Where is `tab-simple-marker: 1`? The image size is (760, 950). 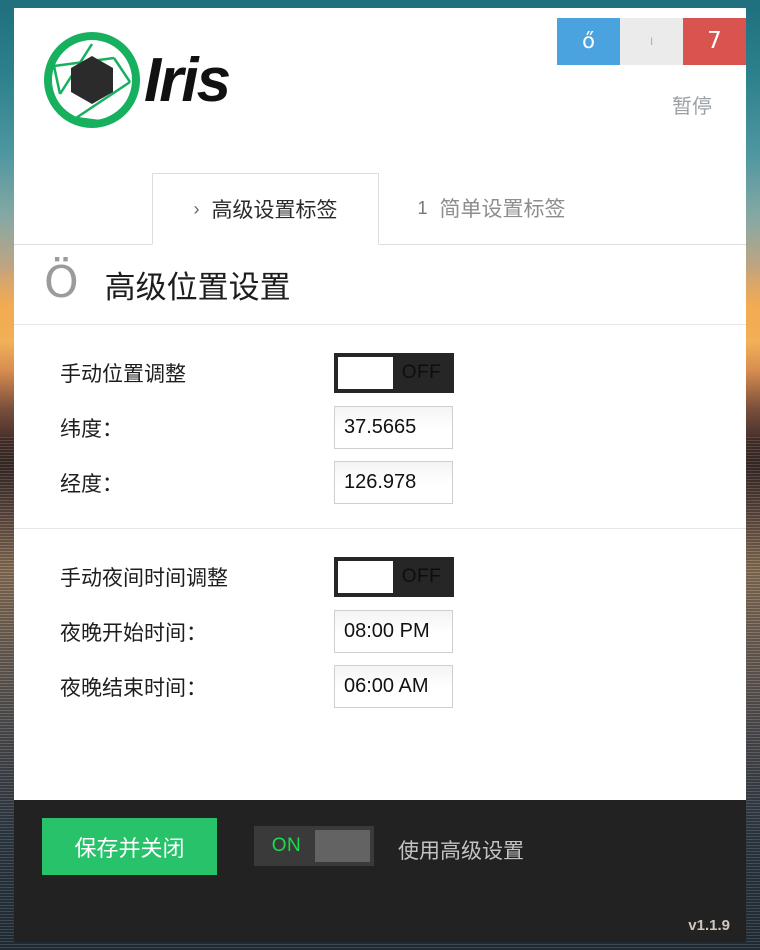
tab-simple-marker: 1 is located at coordinates (422, 207).